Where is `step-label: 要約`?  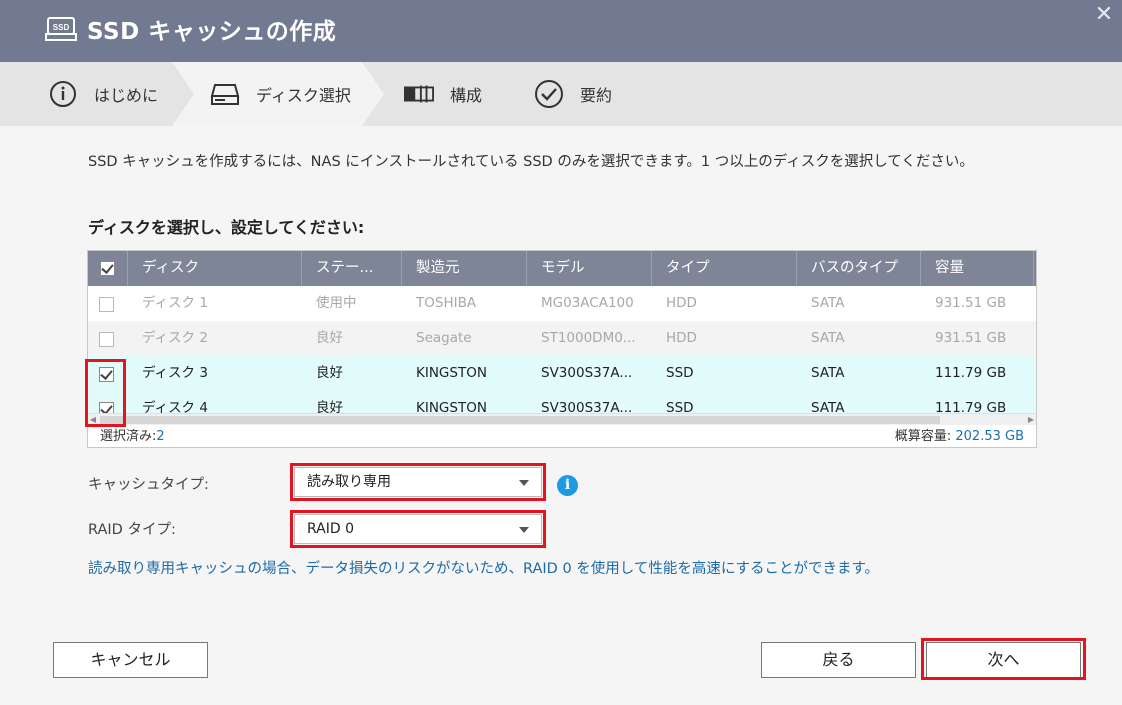
step-label: 要約 is located at coordinates (596, 95).